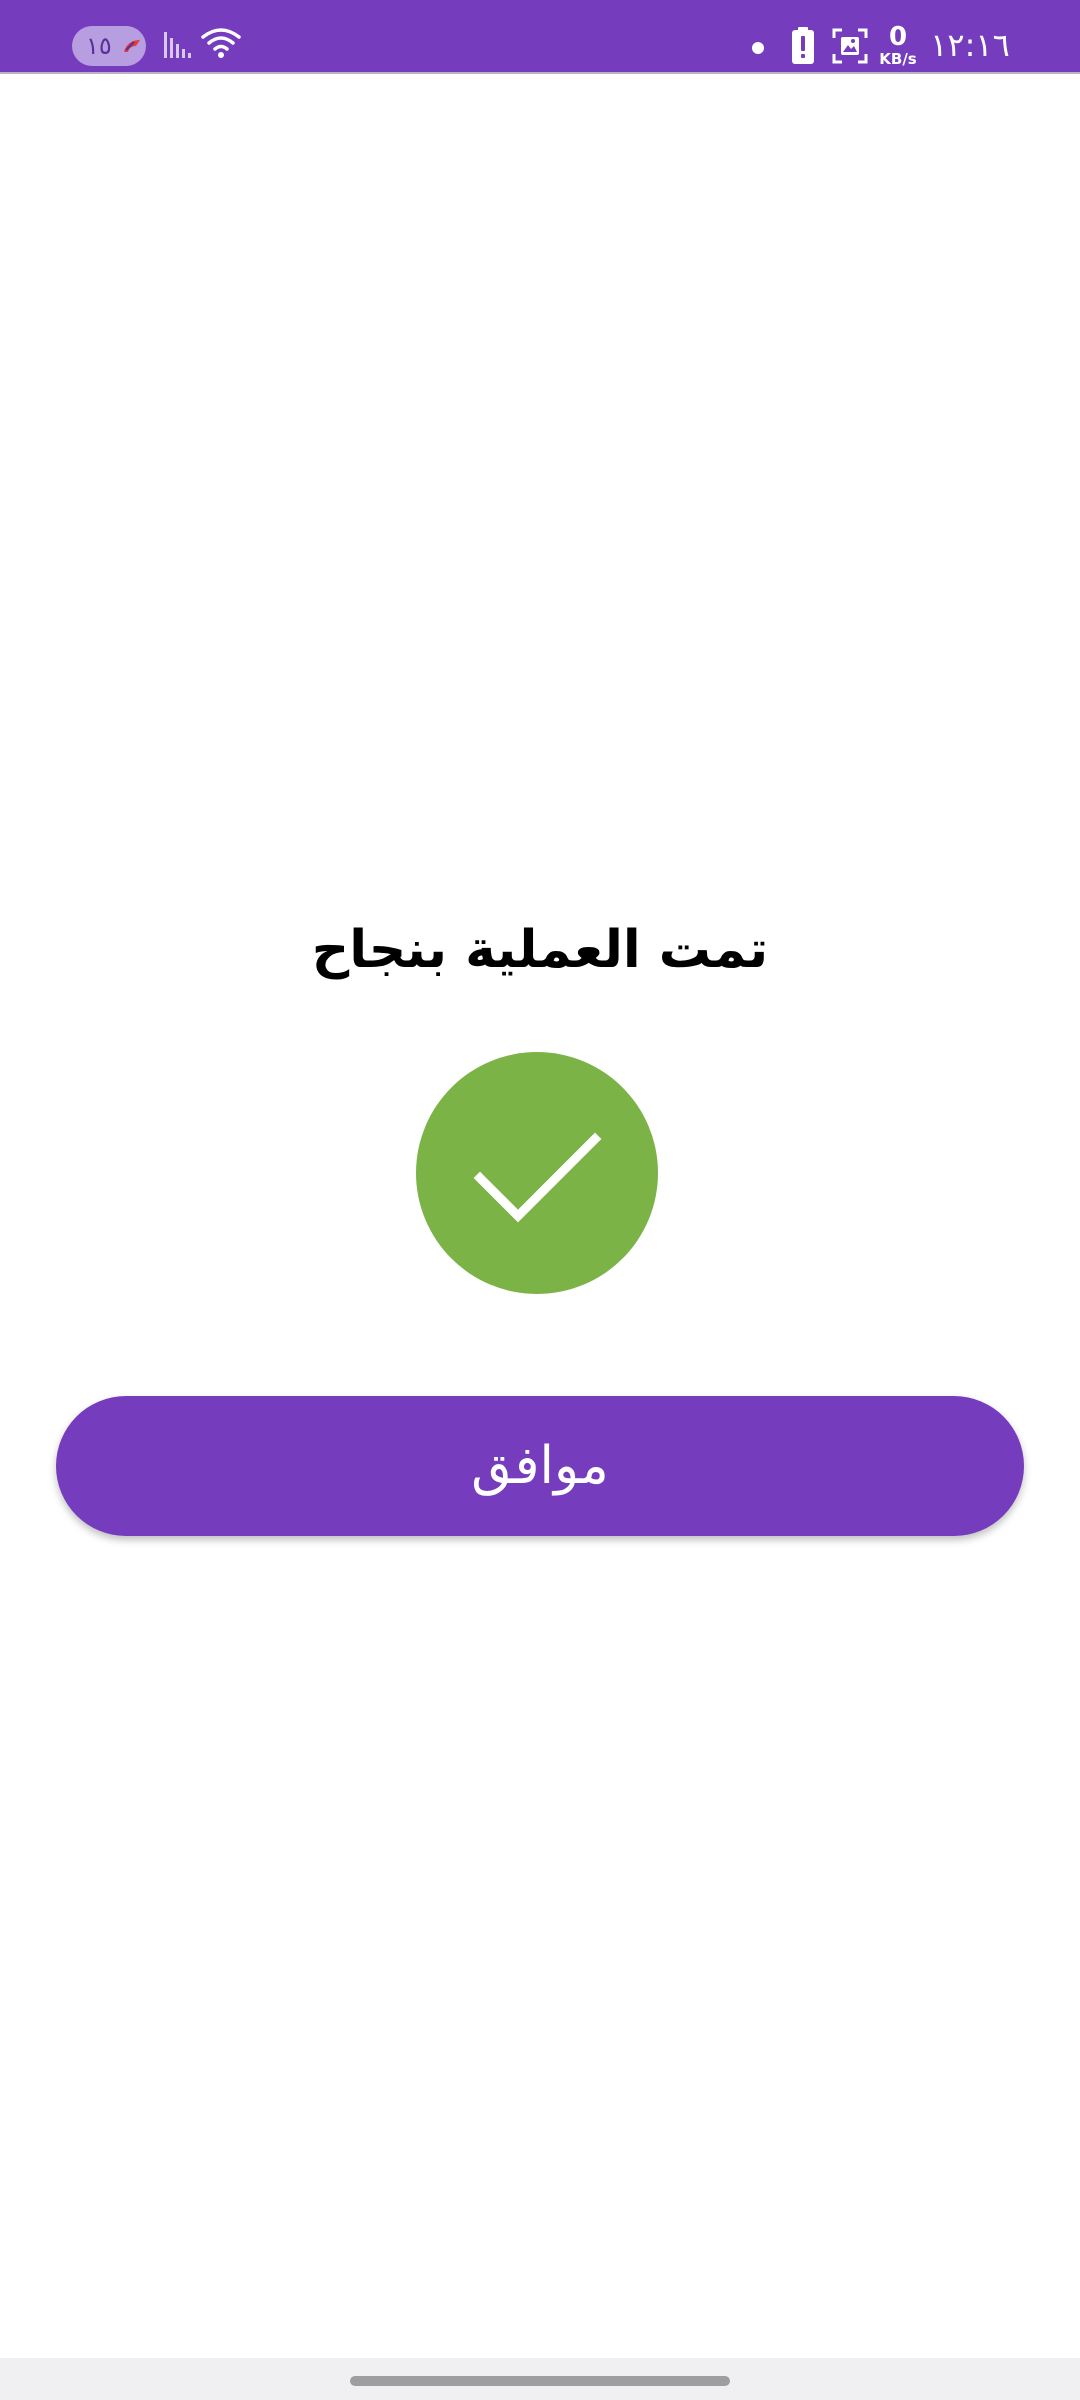  What do you see at coordinates (221, 43) in the screenshot?
I see `wifi-icon` at bounding box center [221, 43].